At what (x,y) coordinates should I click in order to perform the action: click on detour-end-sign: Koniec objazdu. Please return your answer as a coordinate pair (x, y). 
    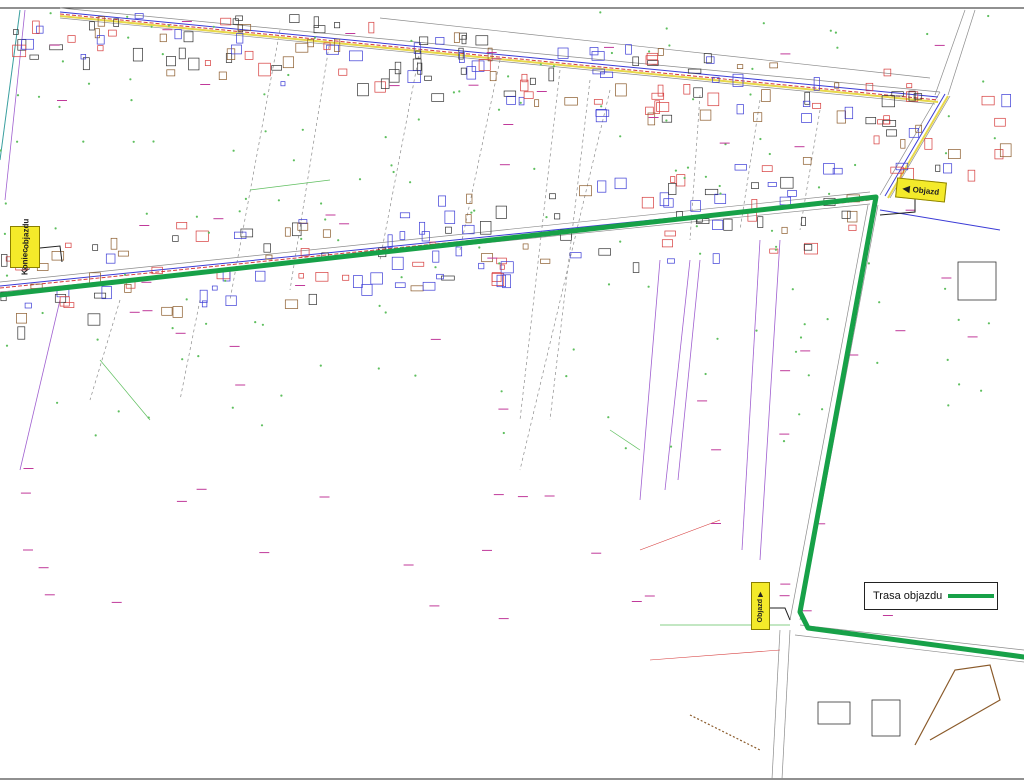
    Looking at the image, I should click on (25, 247).